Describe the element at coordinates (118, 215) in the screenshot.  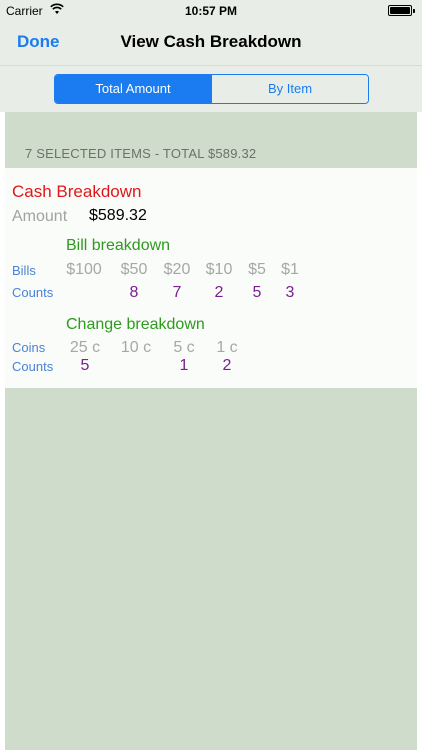
I see `amount-value: $589.32` at that location.